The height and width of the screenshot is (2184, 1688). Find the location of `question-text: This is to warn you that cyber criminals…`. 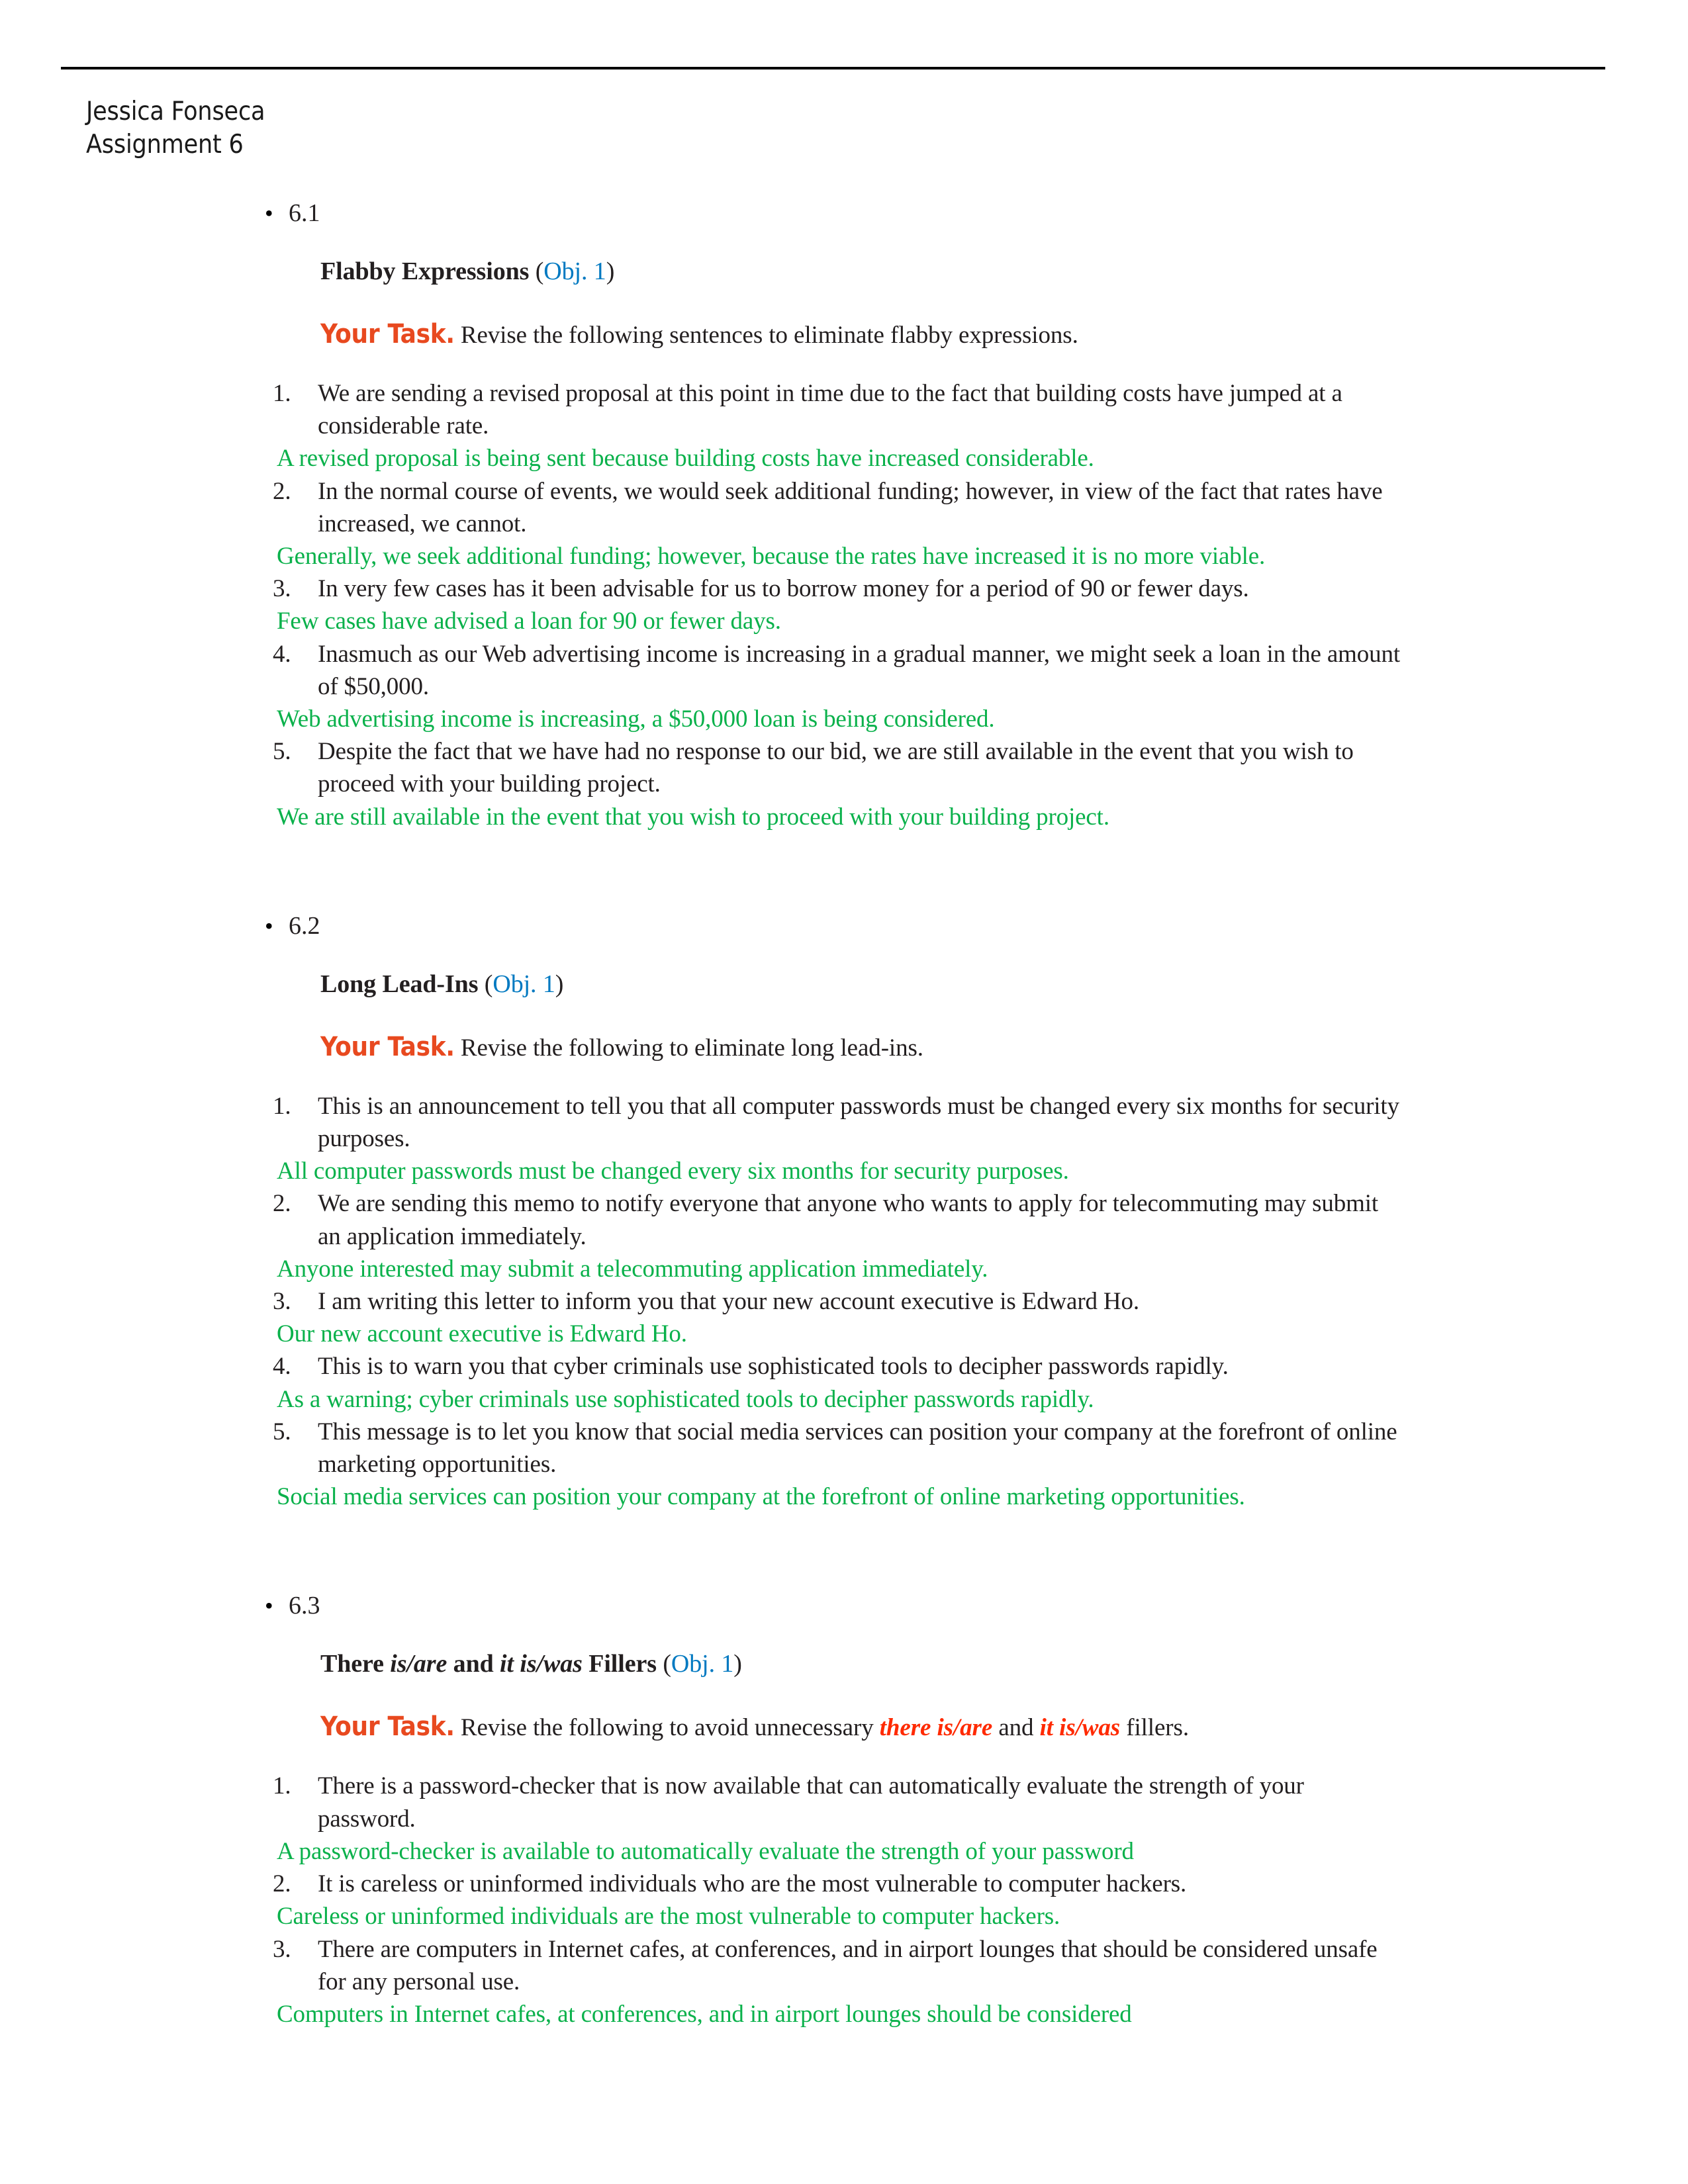

question-text: This is to warn you that cyber criminals… is located at coordinates (773, 1367).